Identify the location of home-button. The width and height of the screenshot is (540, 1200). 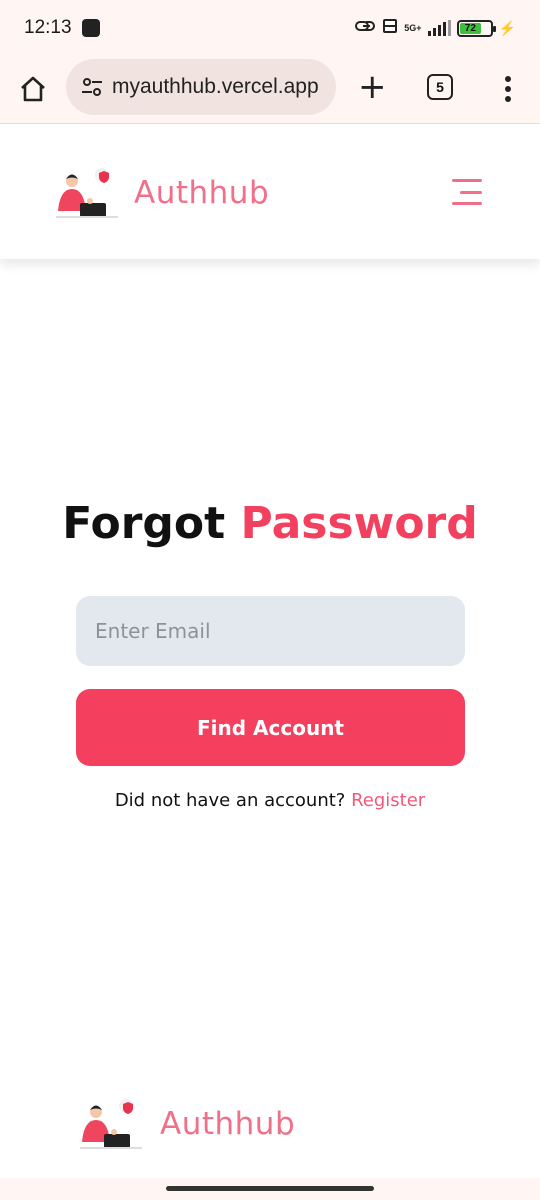
(33, 89).